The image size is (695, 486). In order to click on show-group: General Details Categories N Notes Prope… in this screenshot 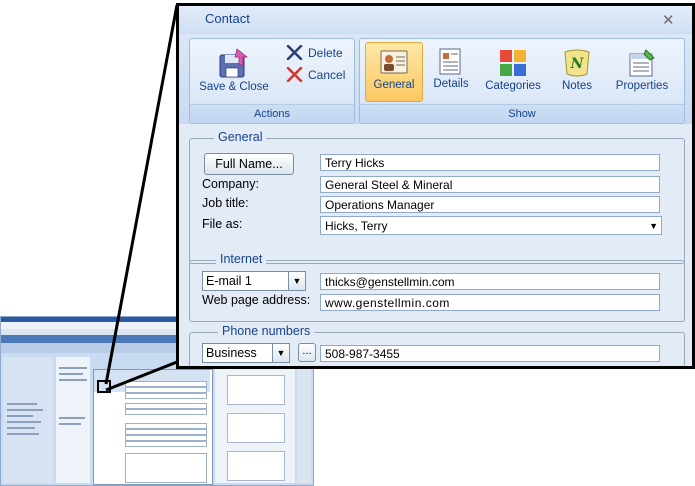, I will do `click(522, 81)`.